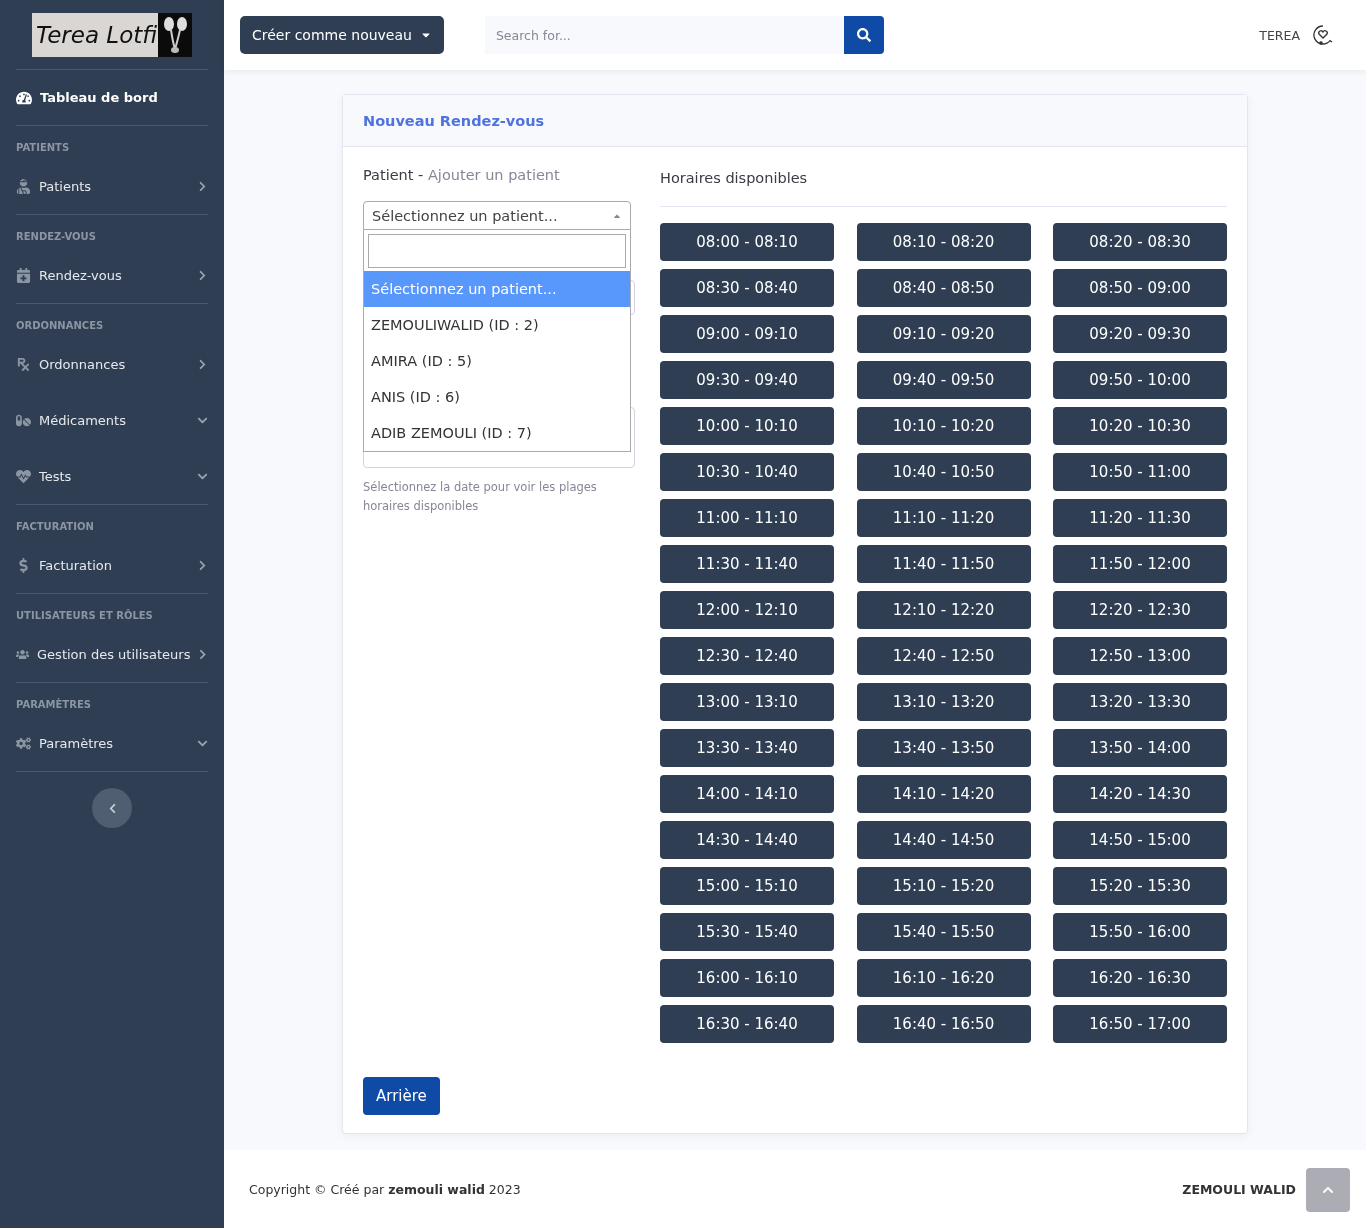  I want to click on slots-title: Horaires disponibles, so click(943, 187).